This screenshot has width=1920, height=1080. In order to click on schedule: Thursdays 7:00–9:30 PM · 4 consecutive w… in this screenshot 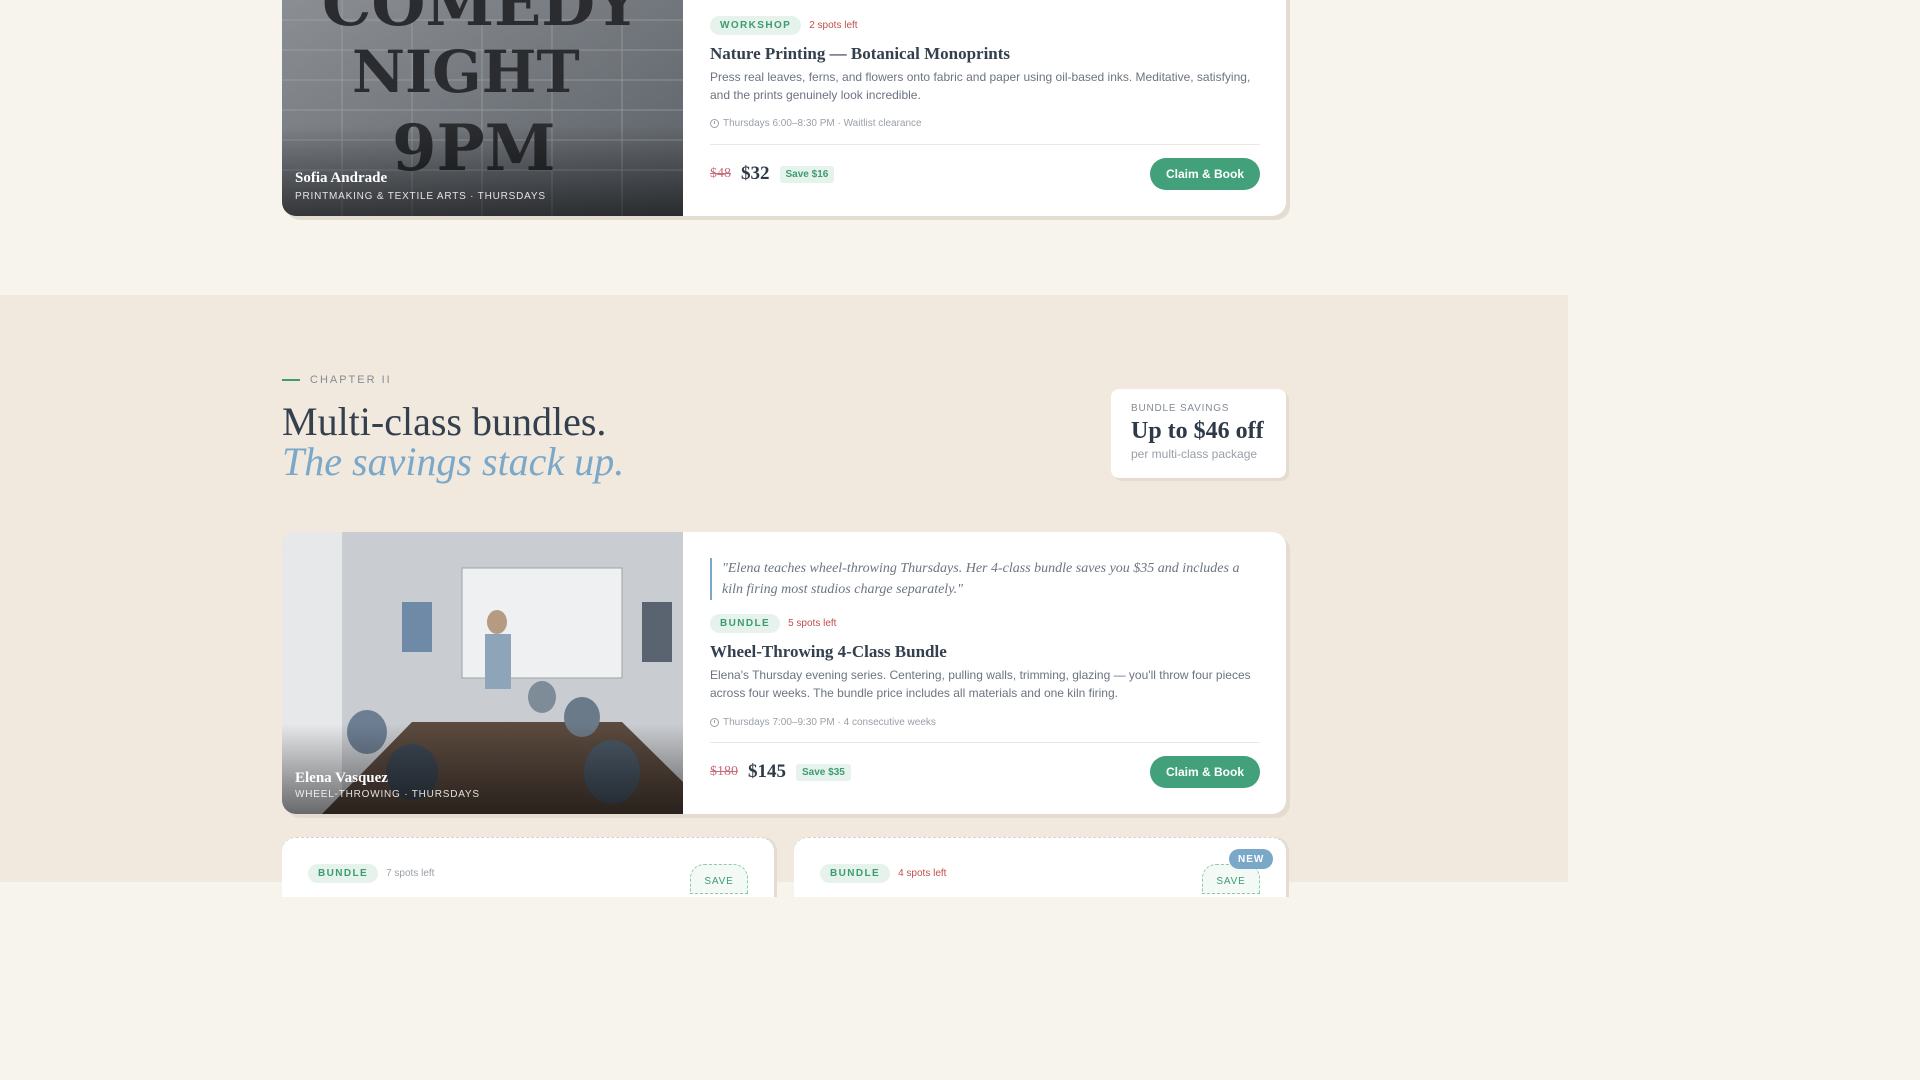, I will do `click(823, 722)`.